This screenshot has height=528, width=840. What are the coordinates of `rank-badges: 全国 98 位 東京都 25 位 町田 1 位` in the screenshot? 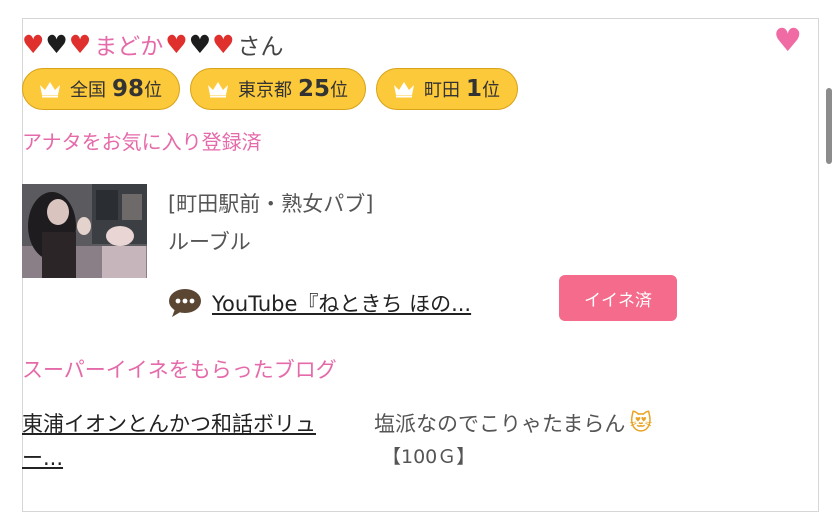 It's located at (270, 89).